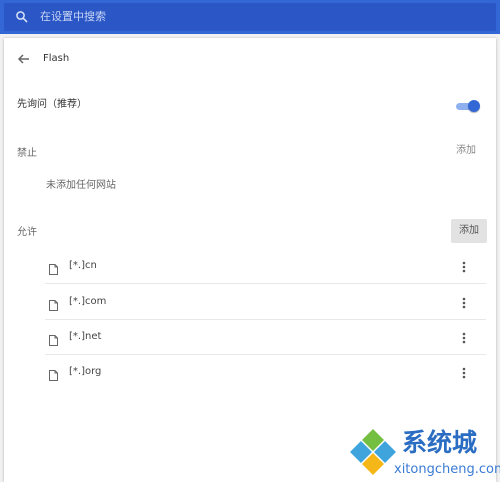 This screenshot has width=500, height=482. What do you see at coordinates (27, 153) in the screenshot?
I see `block-section-label: 禁止` at bounding box center [27, 153].